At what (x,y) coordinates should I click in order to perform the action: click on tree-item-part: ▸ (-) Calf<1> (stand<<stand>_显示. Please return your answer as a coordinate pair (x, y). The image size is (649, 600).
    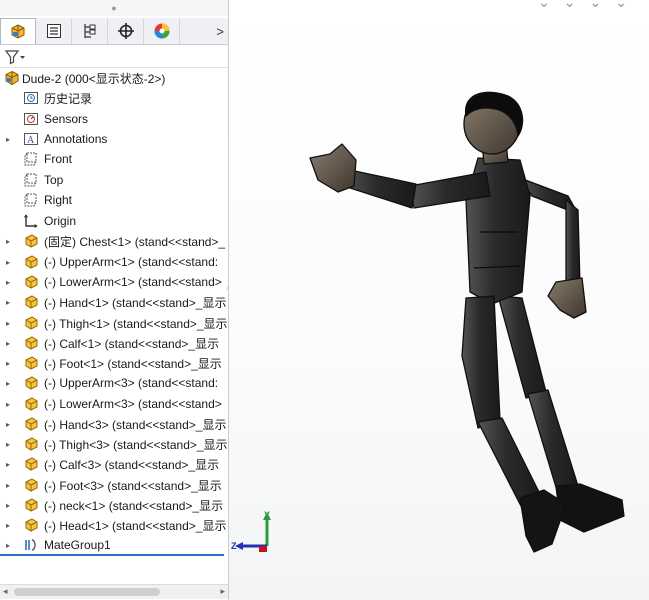
    Looking at the image, I should click on (114, 343).